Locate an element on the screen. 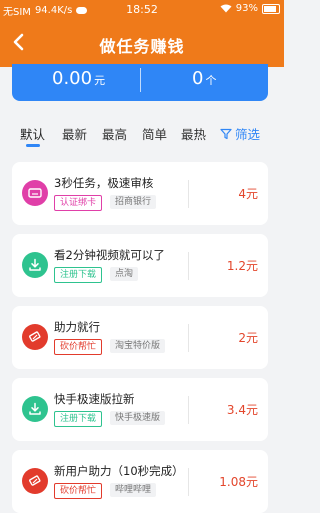 Image resolution: width=320 pixels, height=513 pixels. page-title: 做任务赚钱 is located at coordinates (142, 46).